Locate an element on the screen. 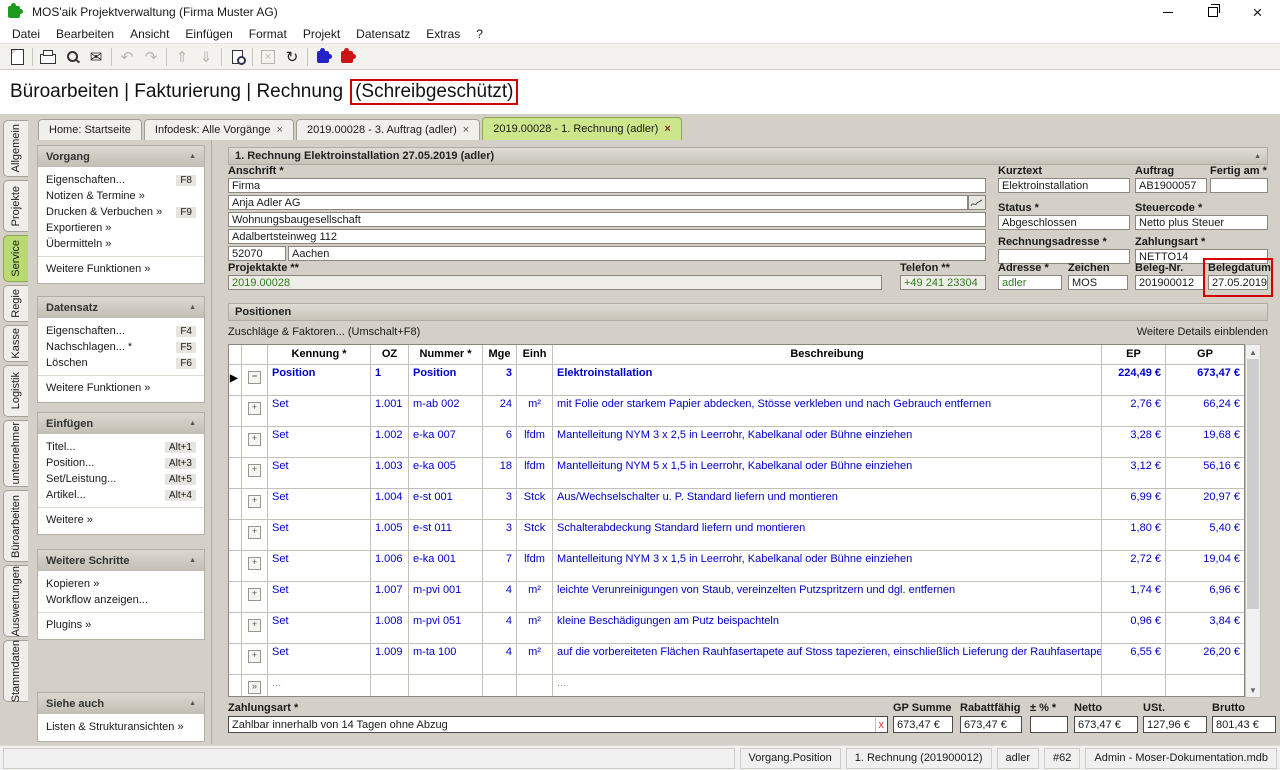  module-tab-logistik: Logistik is located at coordinates (15, 391).